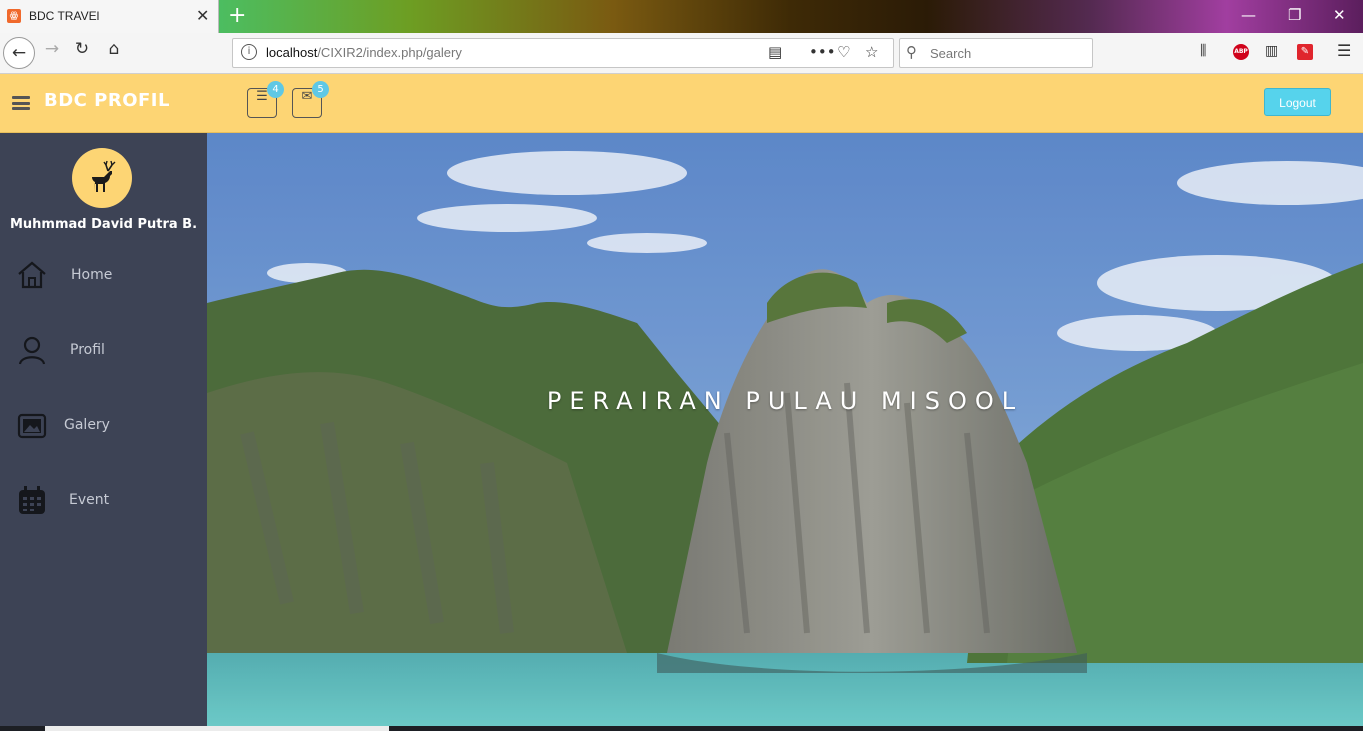 Image resolution: width=1363 pixels, height=731 pixels. What do you see at coordinates (275, 89) in the screenshot?
I see `tasks-badge: 4` at bounding box center [275, 89].